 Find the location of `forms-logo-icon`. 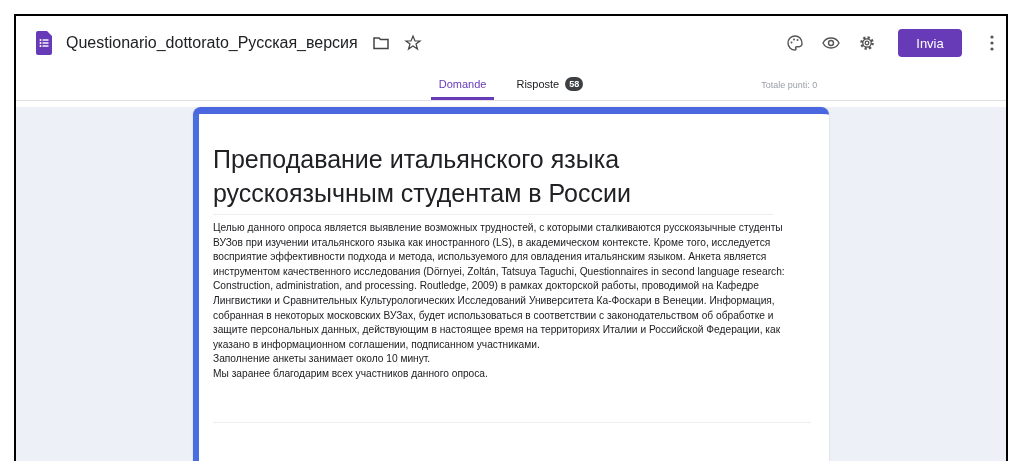

forms-logo-icon is located at coordinates (44, 43).